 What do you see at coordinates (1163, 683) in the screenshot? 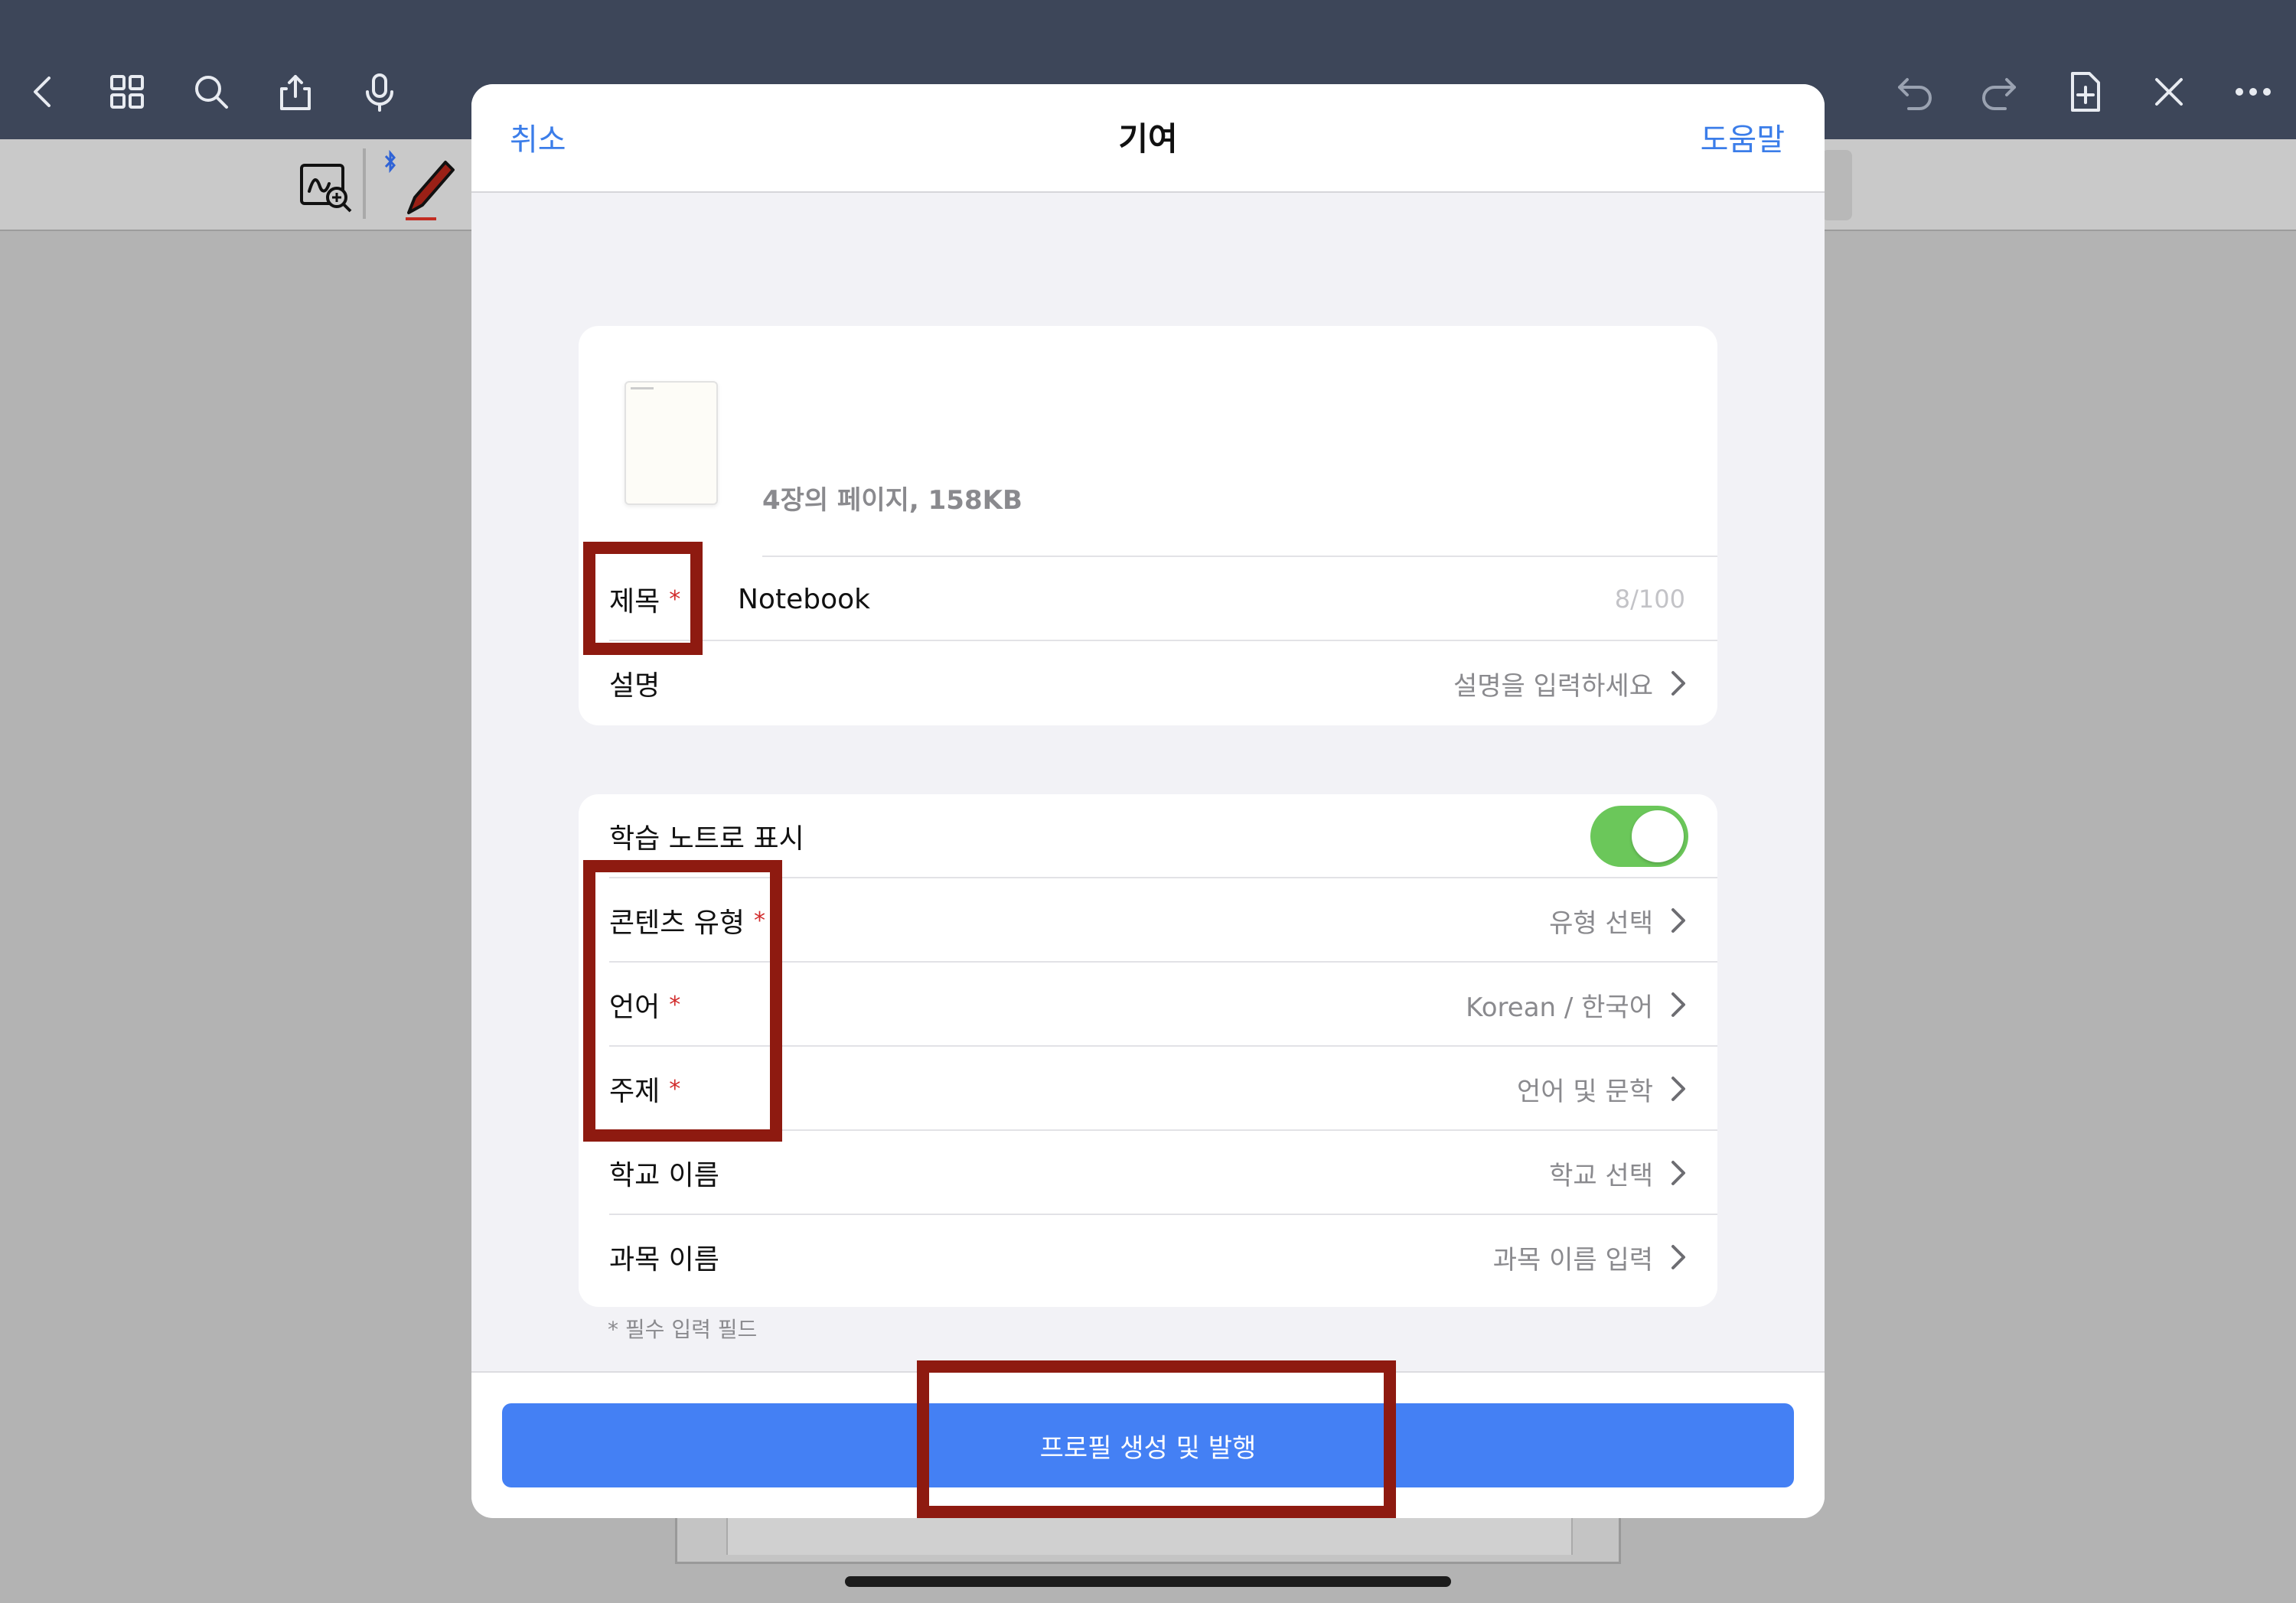
I see `description-row: 설명 설명을 입력하세요` at bounding box center [1163, 683].